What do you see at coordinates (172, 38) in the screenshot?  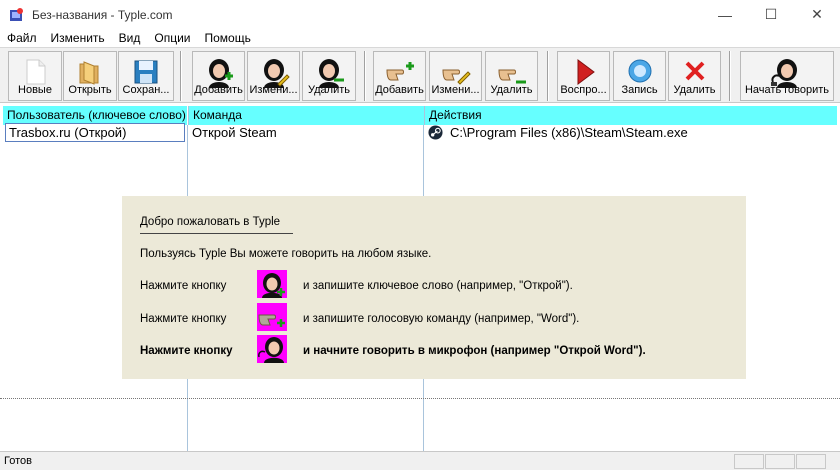 I see `menu-options: Опции` at bounding box center [172, 38].